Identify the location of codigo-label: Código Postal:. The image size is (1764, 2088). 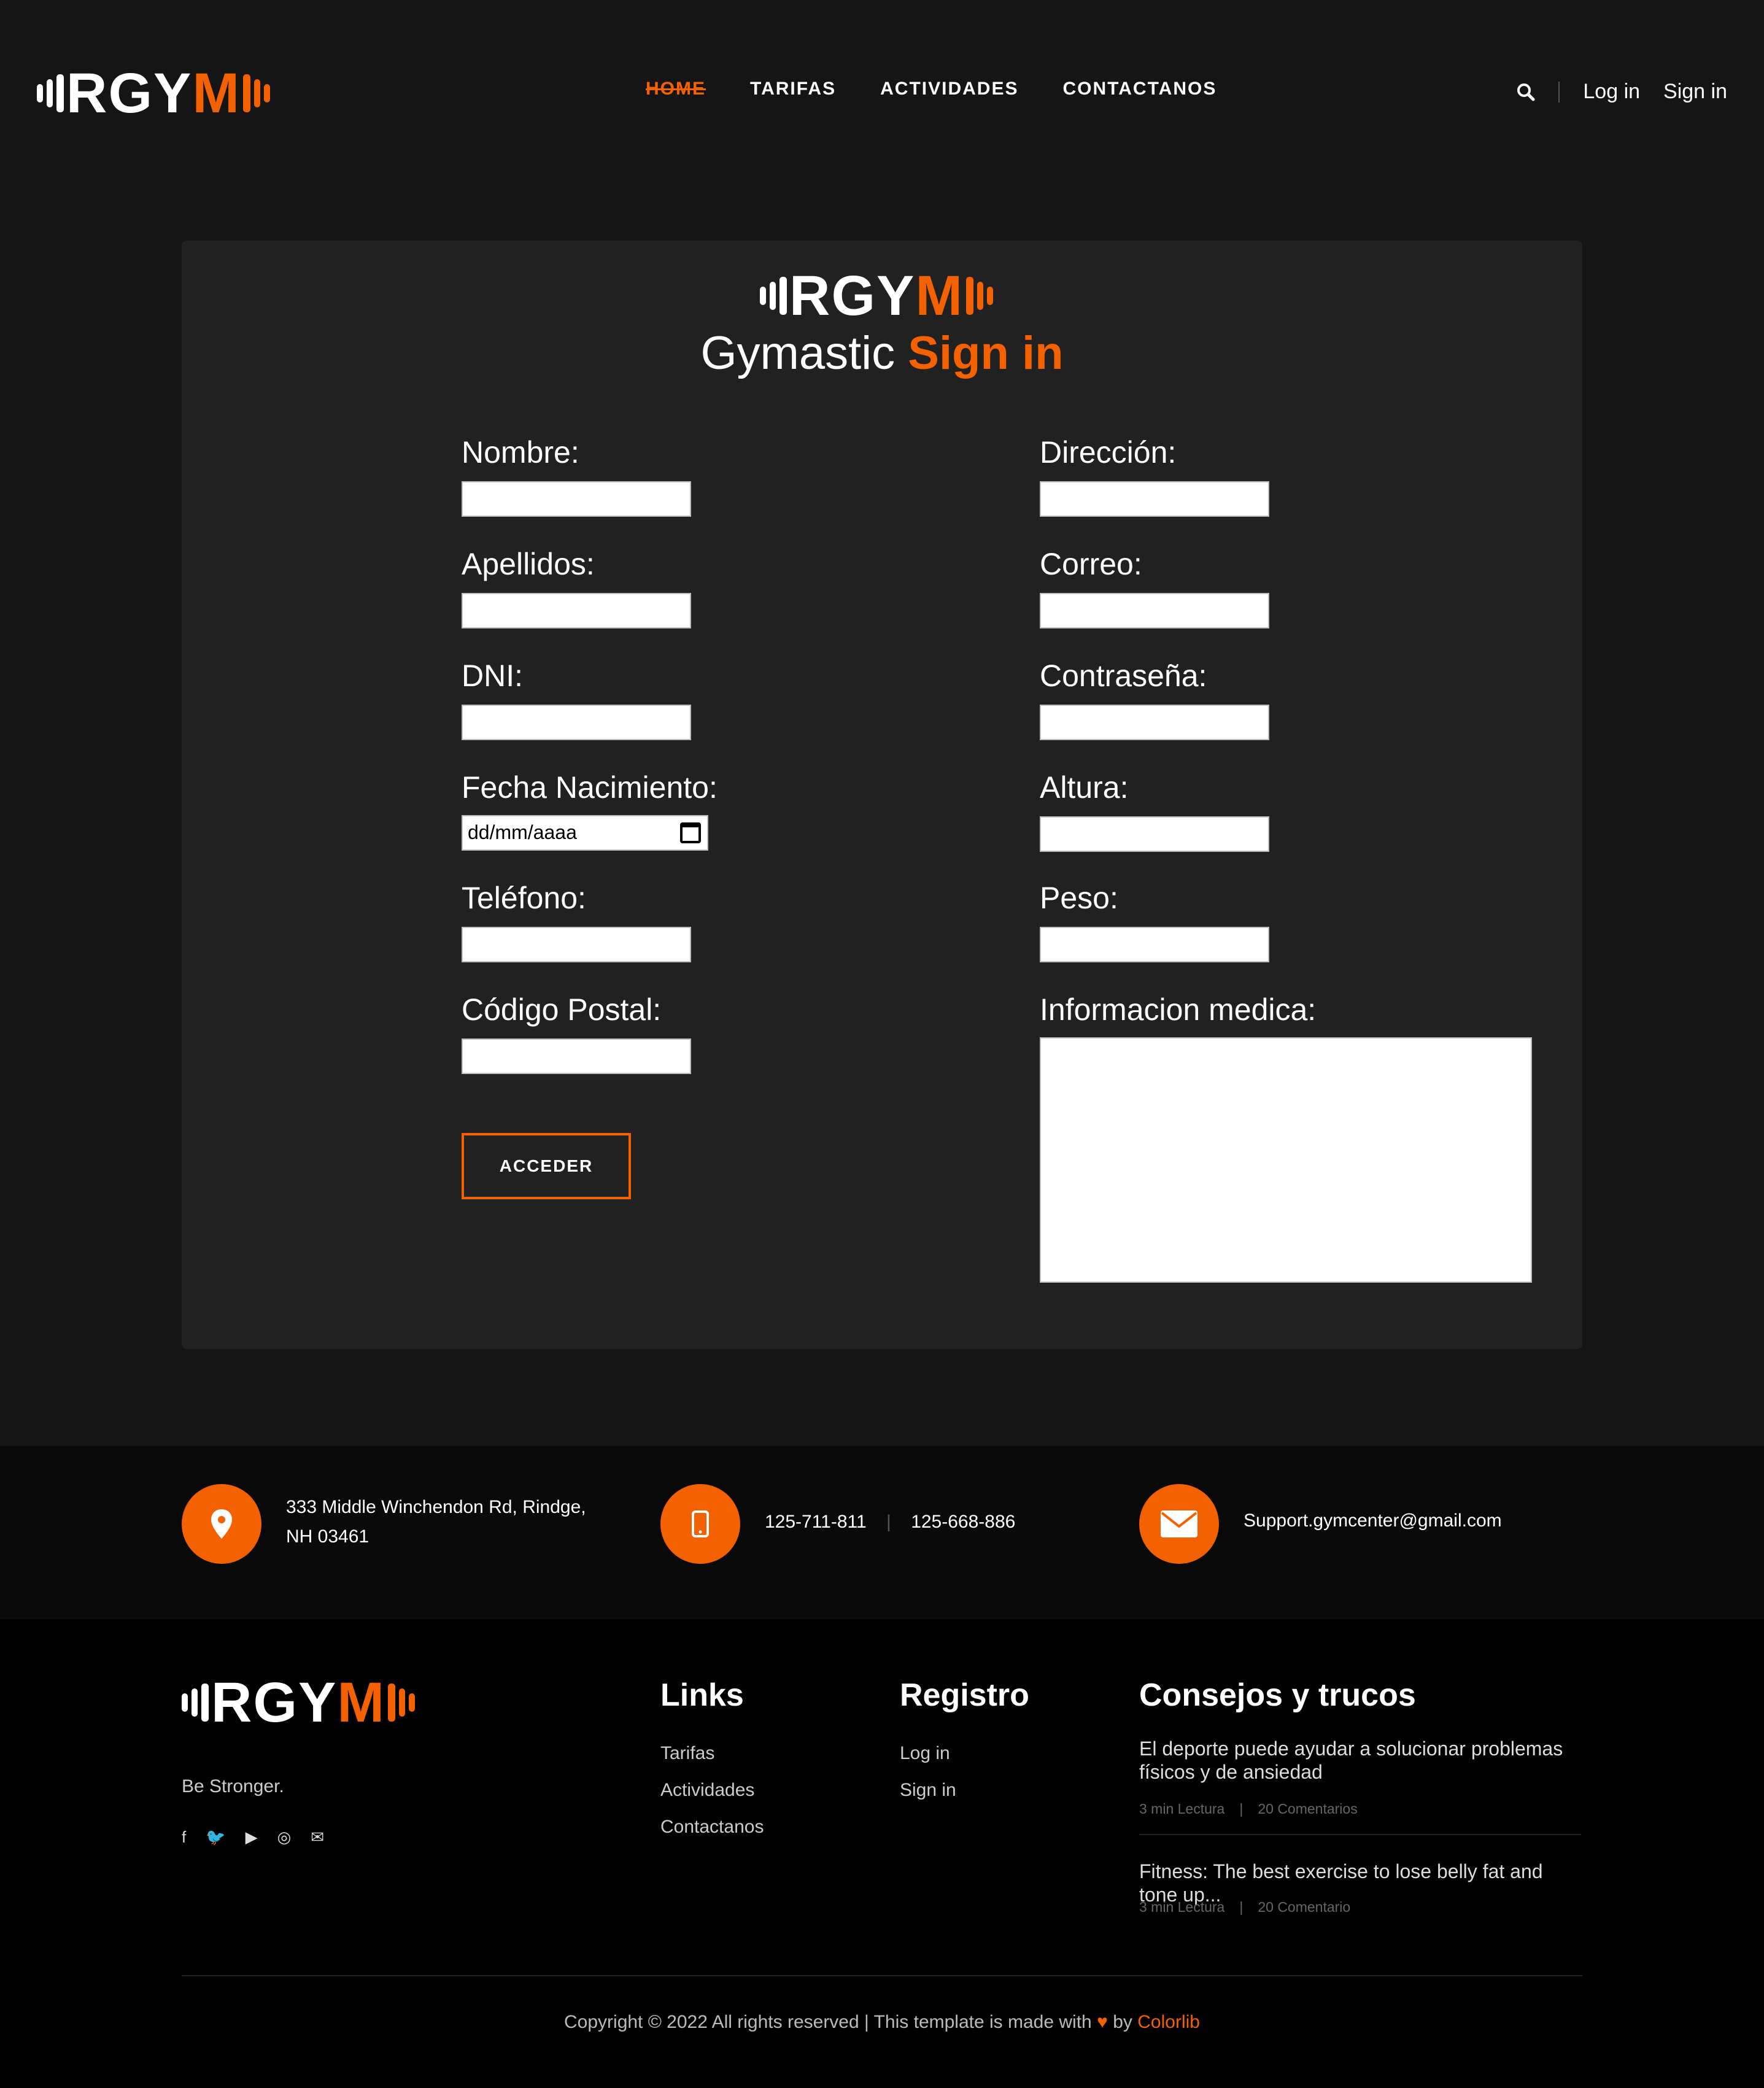
(562, 1009).